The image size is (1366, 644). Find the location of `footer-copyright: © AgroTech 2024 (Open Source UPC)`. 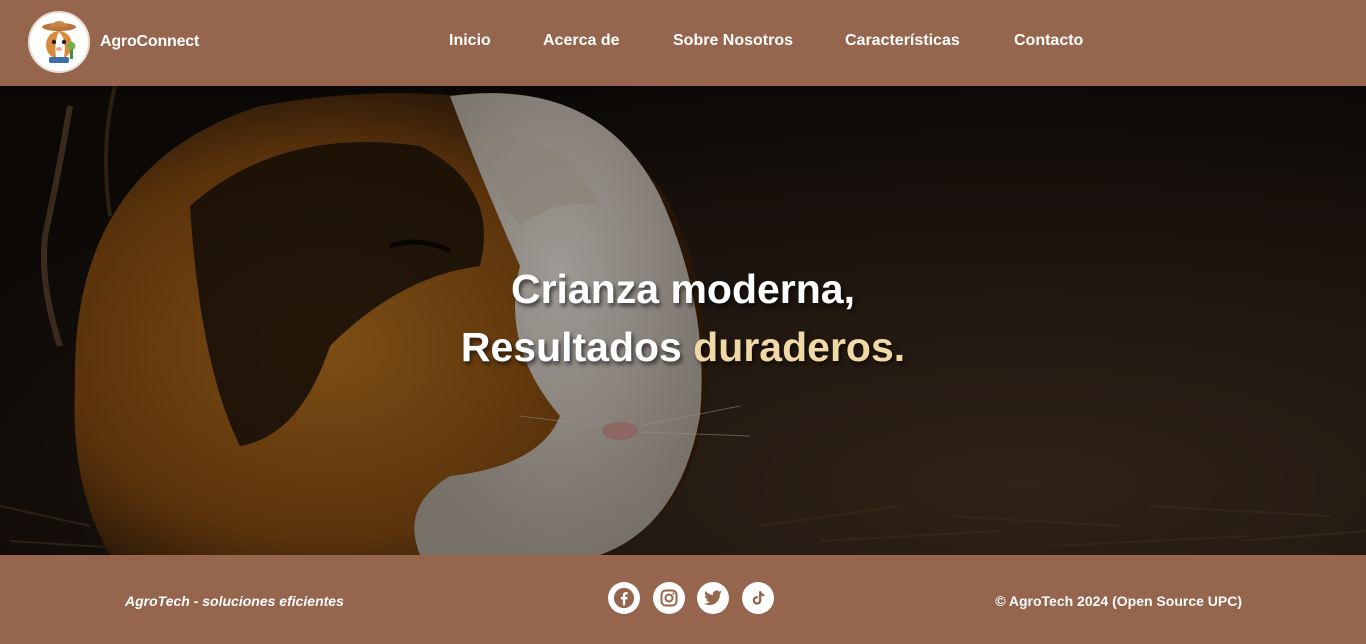

footer-copyright: © AgroTech 2024 (Open Source UPC) is located at coordinates (1118, 601).